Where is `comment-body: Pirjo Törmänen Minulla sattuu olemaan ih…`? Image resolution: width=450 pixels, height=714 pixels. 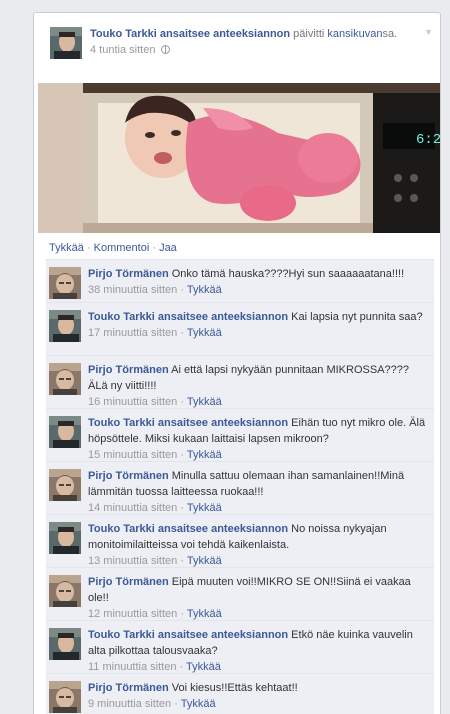
comment-body: Pirjo Törmänen Minulla sattuu olemaan ih… is located at coordinates (258, 492).